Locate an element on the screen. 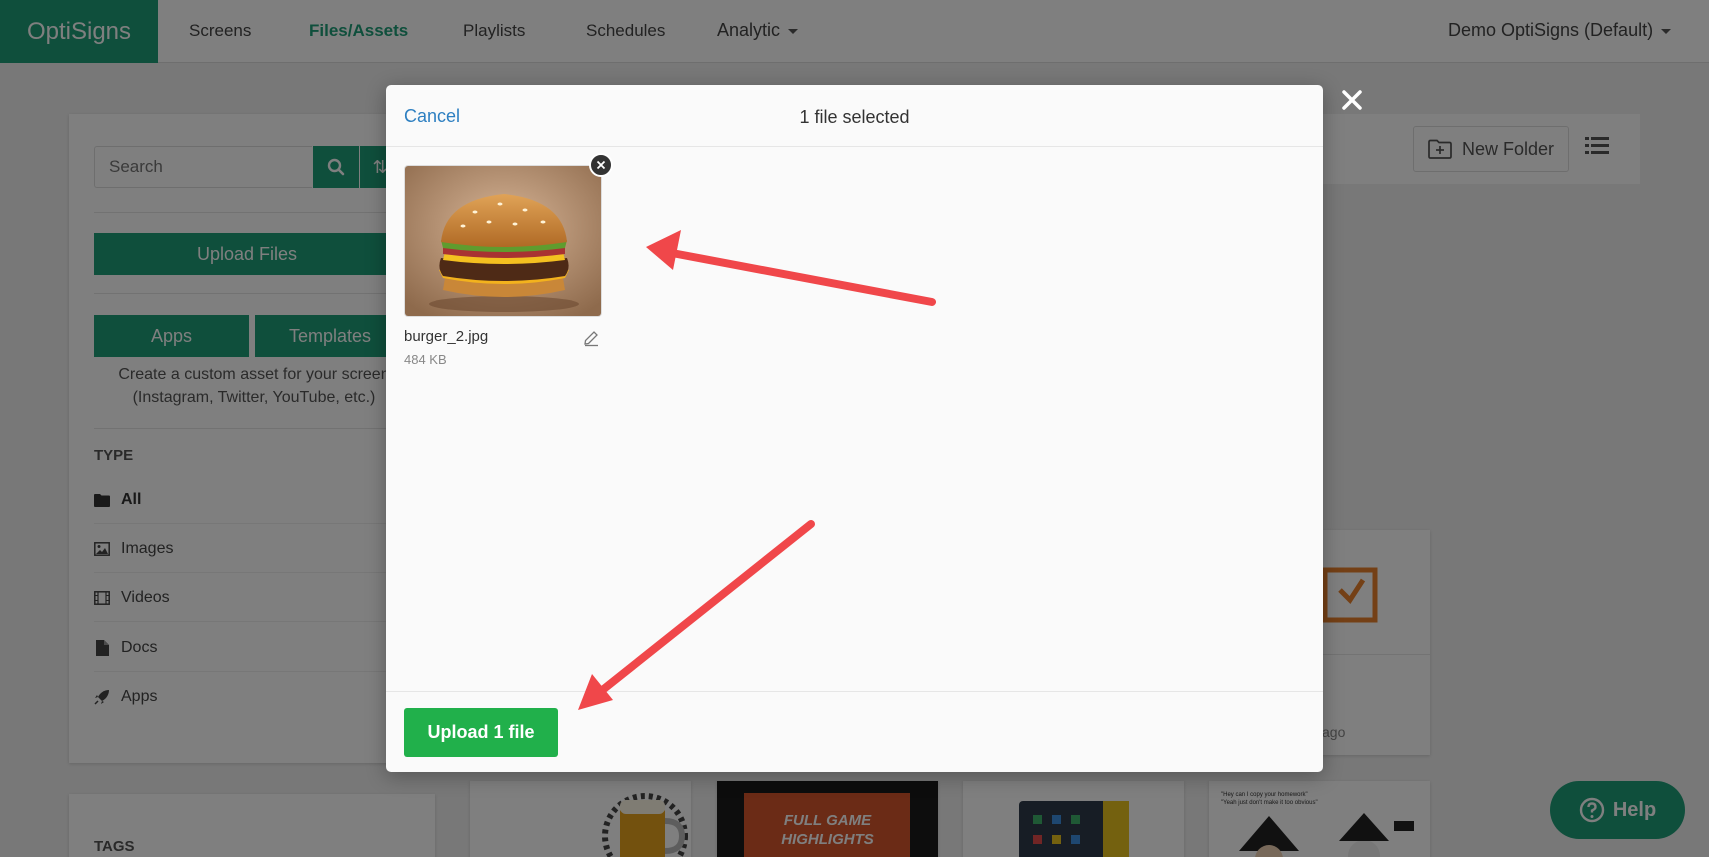 This screenshot has height=857, width=1709. modal-header: Cancel 1 file selected is located at coordinates (854, 116).